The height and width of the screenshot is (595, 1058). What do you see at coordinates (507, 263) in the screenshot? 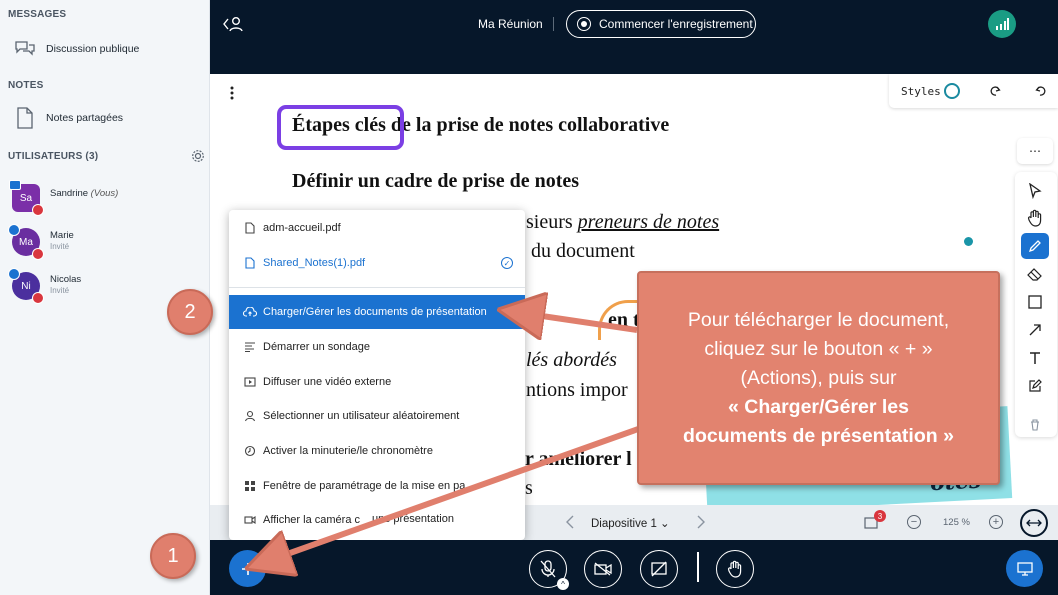
I see `check-icon: ✓` at bounding box center [507, 263].